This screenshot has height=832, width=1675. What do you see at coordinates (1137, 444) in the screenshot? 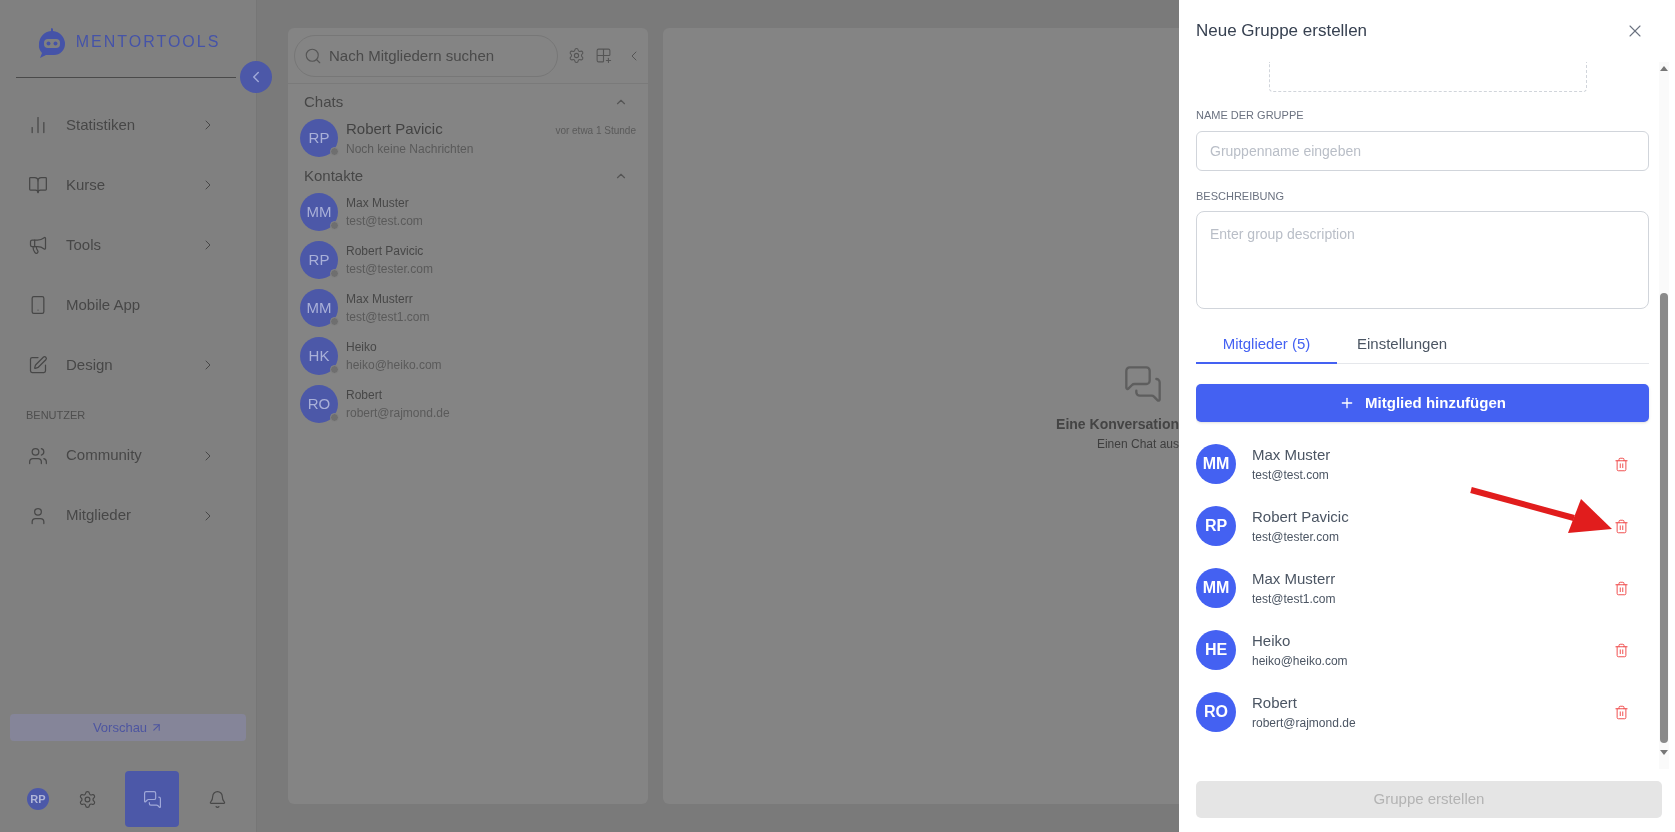
I see `empty-state-subtitle: Einen Chat aus` at bounding box center [1137, 444].